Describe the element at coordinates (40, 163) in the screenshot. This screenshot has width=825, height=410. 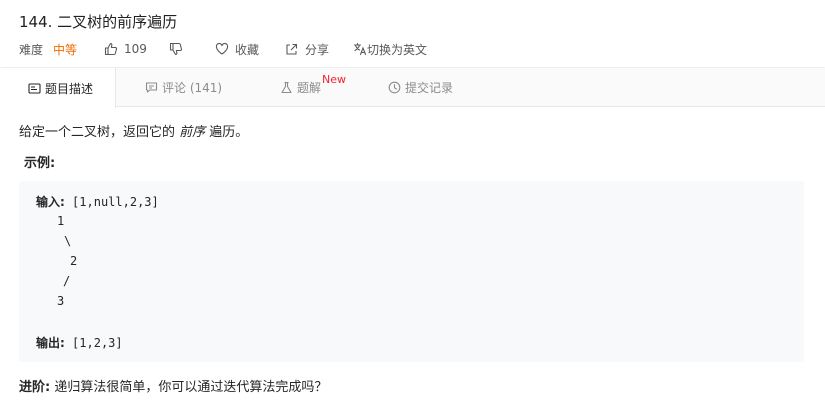
I see `example-label: 示例:` at that location.